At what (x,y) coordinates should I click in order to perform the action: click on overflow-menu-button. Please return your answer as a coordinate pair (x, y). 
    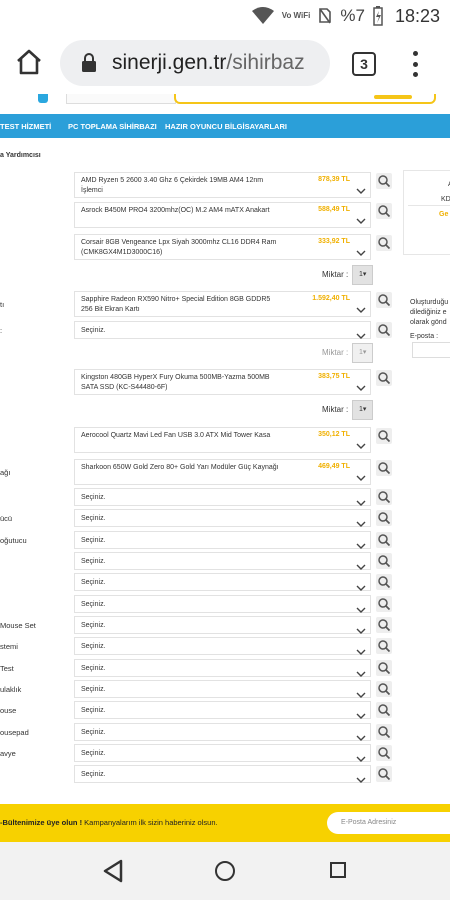
    Looking at the image, I should click on (415, 64).